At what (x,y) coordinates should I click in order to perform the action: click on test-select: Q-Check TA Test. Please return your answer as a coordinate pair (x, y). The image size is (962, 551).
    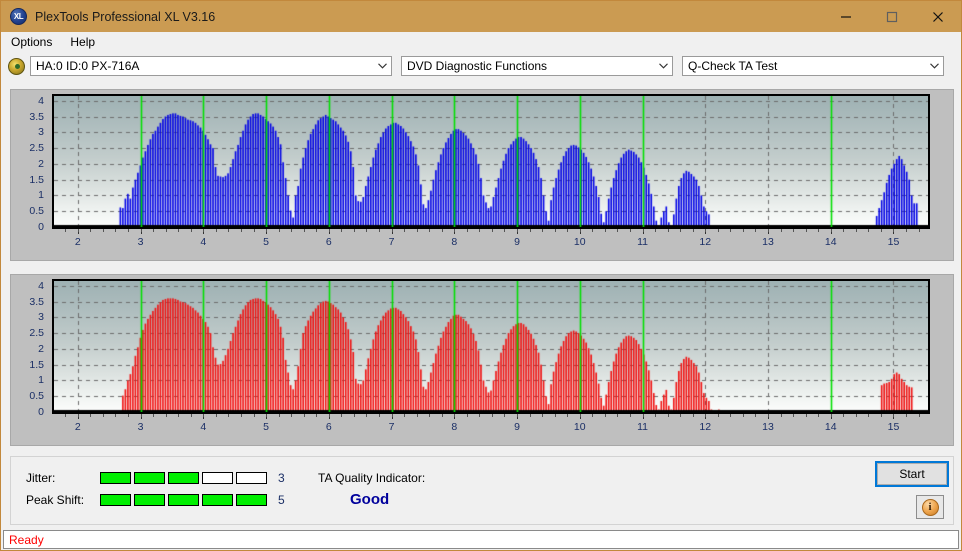
    Looking at the image, I should click on (813, 66).